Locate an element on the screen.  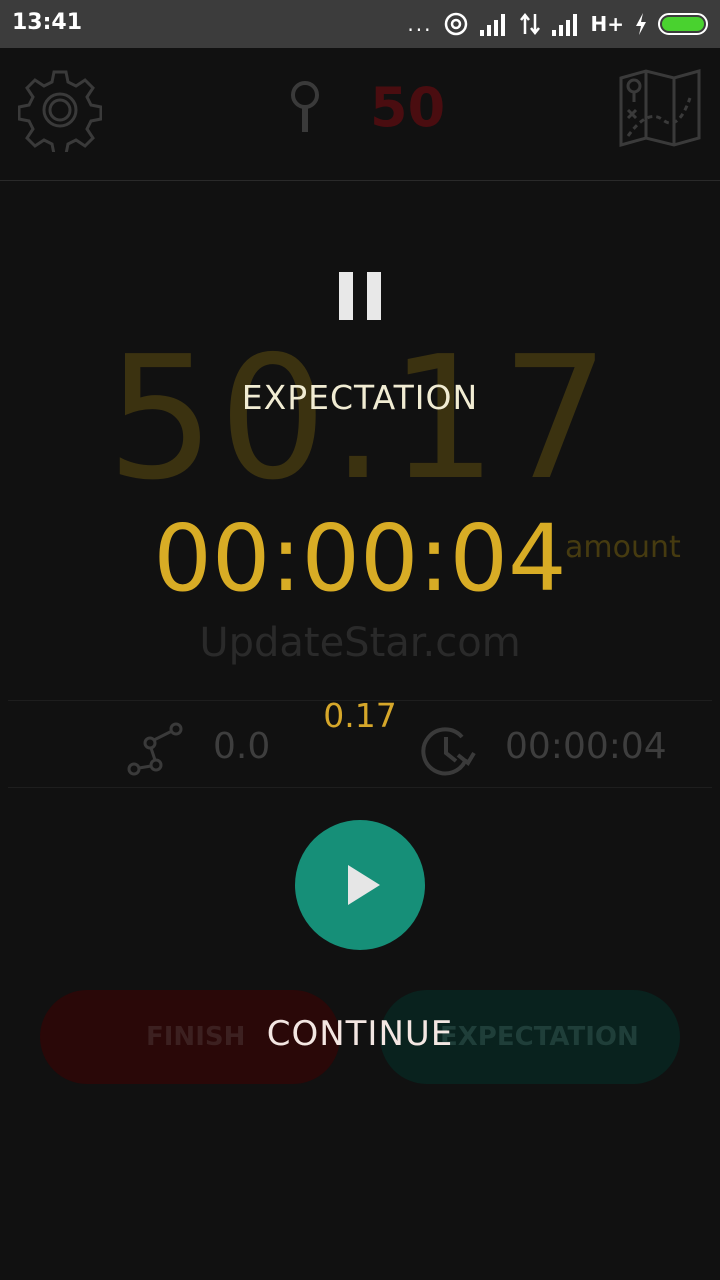
continue-label: CONTINUE is located at coordinates (360, 1034).